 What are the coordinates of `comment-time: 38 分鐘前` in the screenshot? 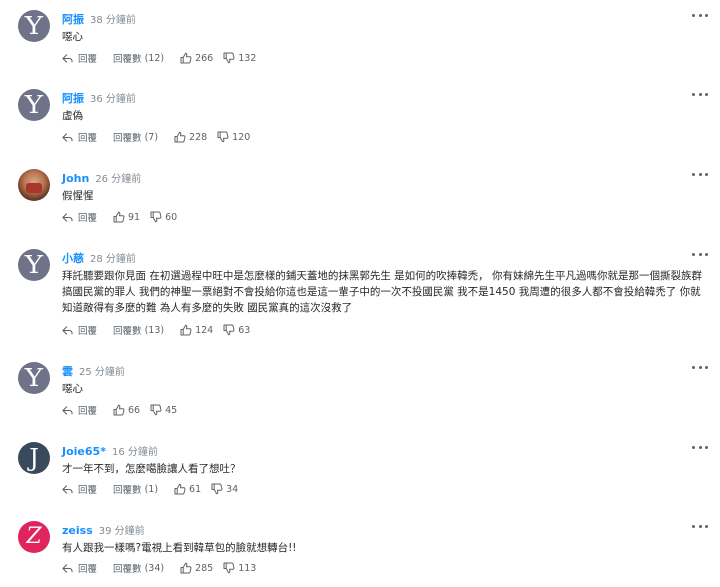 It's located at (113, 20).